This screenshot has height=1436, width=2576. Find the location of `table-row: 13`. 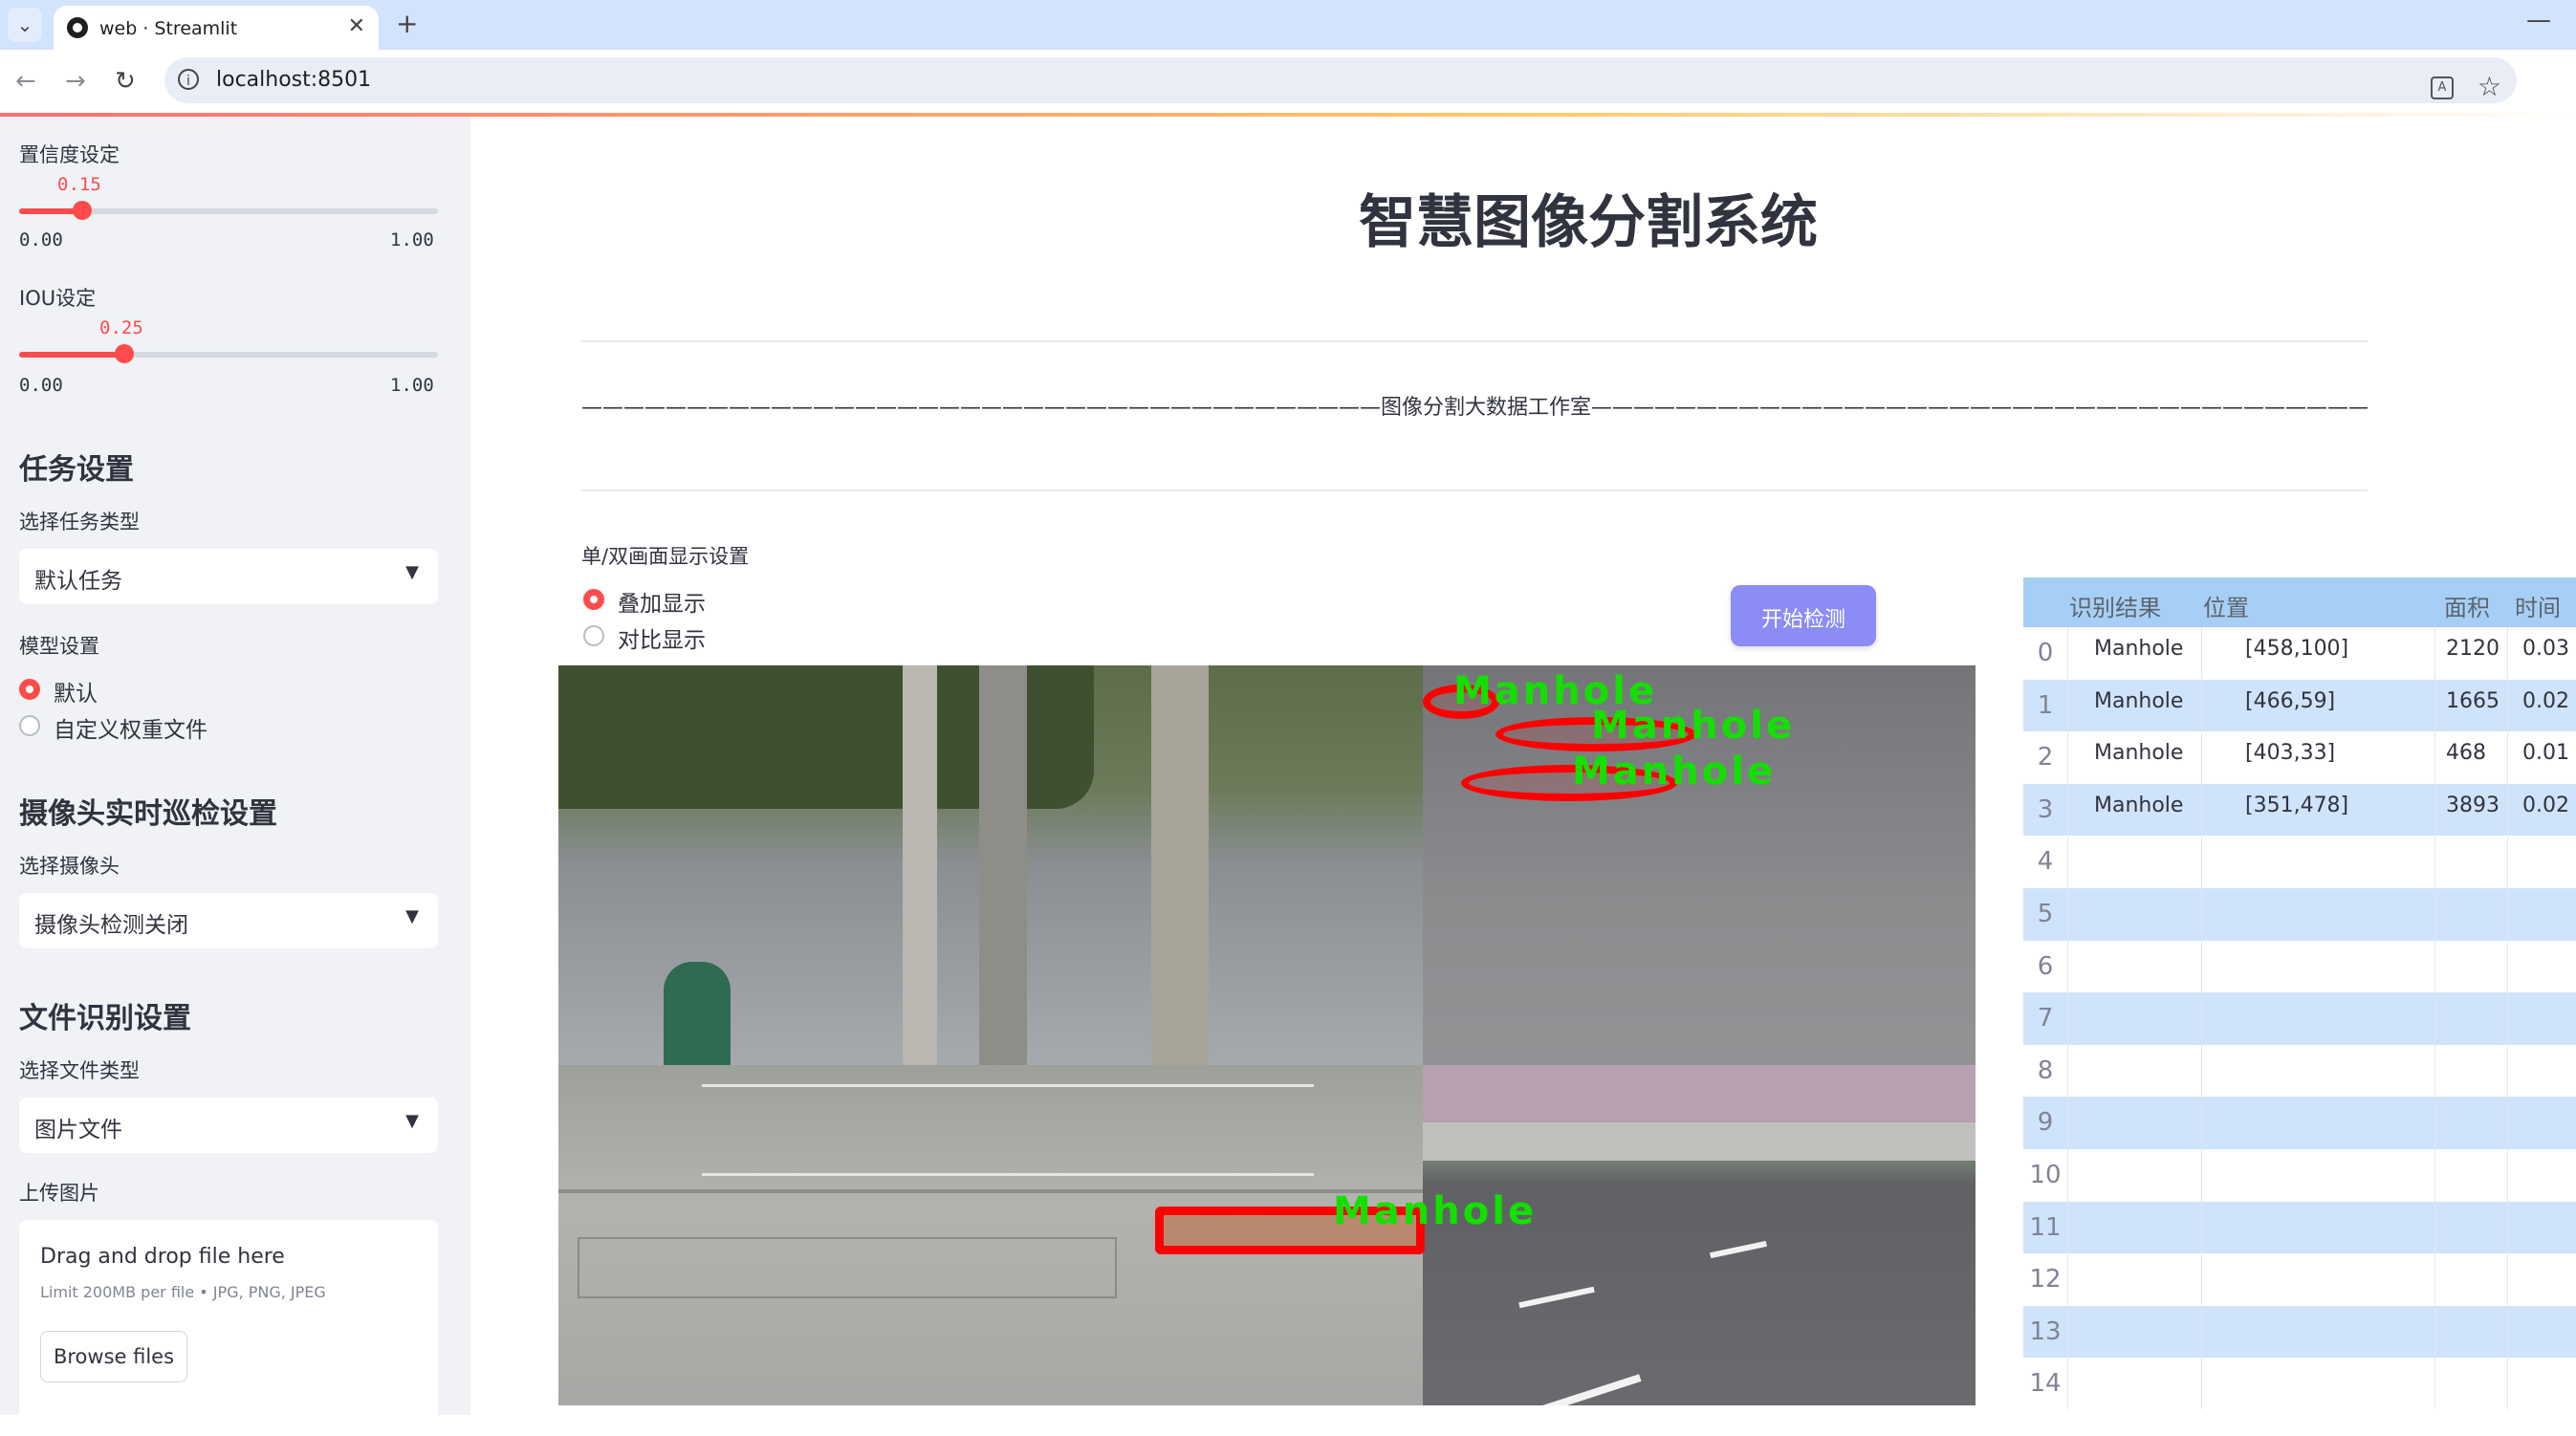

table-row: 13 is located at coordinates (2299, 1332).